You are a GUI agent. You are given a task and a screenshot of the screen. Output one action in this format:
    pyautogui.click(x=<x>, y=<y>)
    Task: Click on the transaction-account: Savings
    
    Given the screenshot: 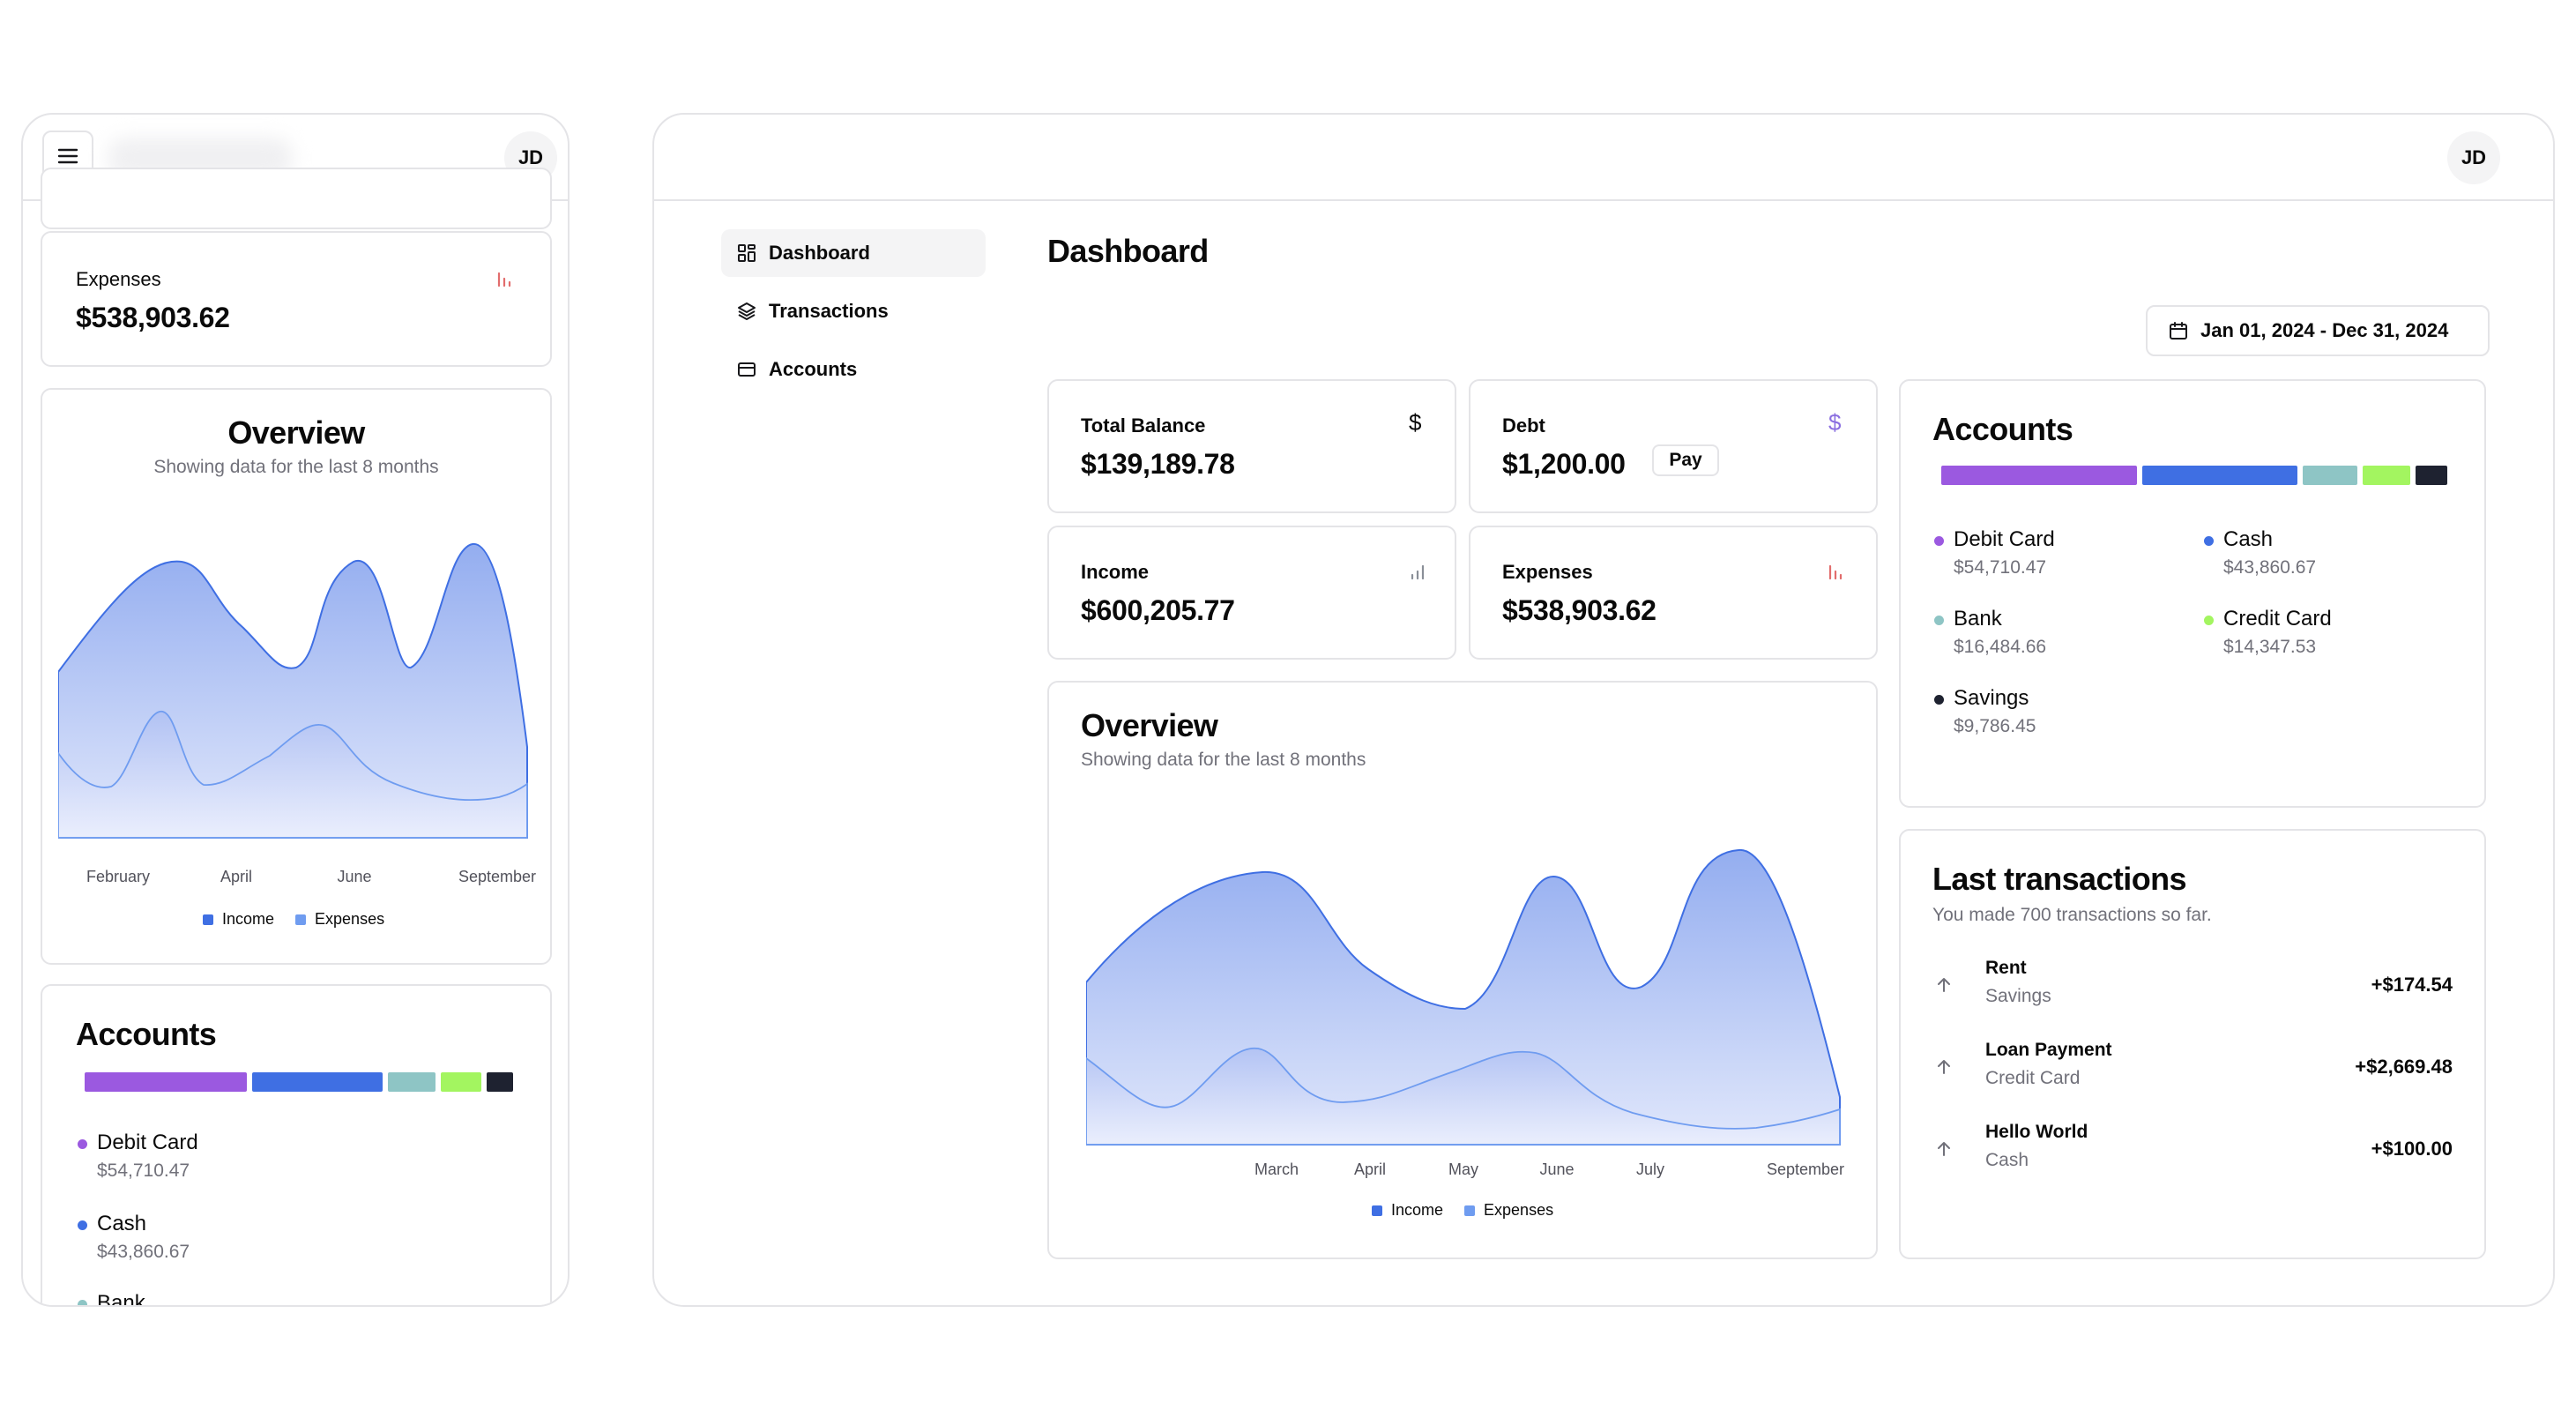 What is the action you would take?
    pyautogui.click(x=2018, y=996)
    